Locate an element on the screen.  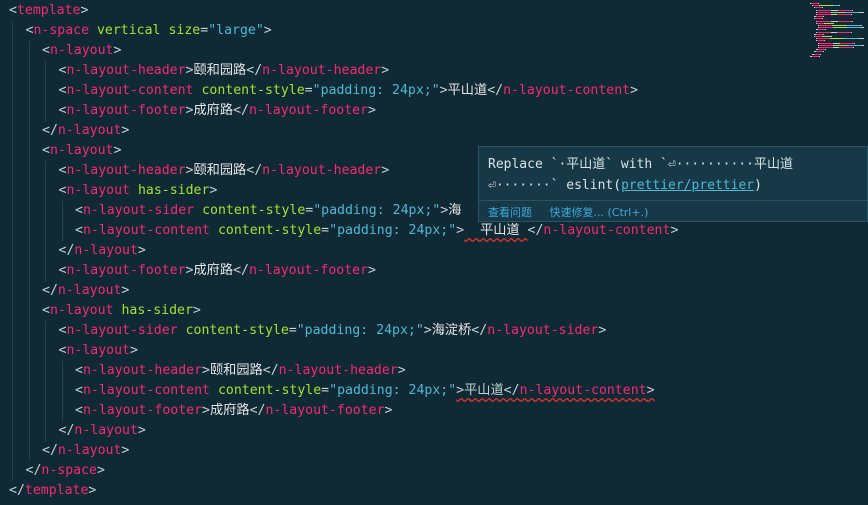
rule-link: prettier/prettier is located at coordinates (687, 185).